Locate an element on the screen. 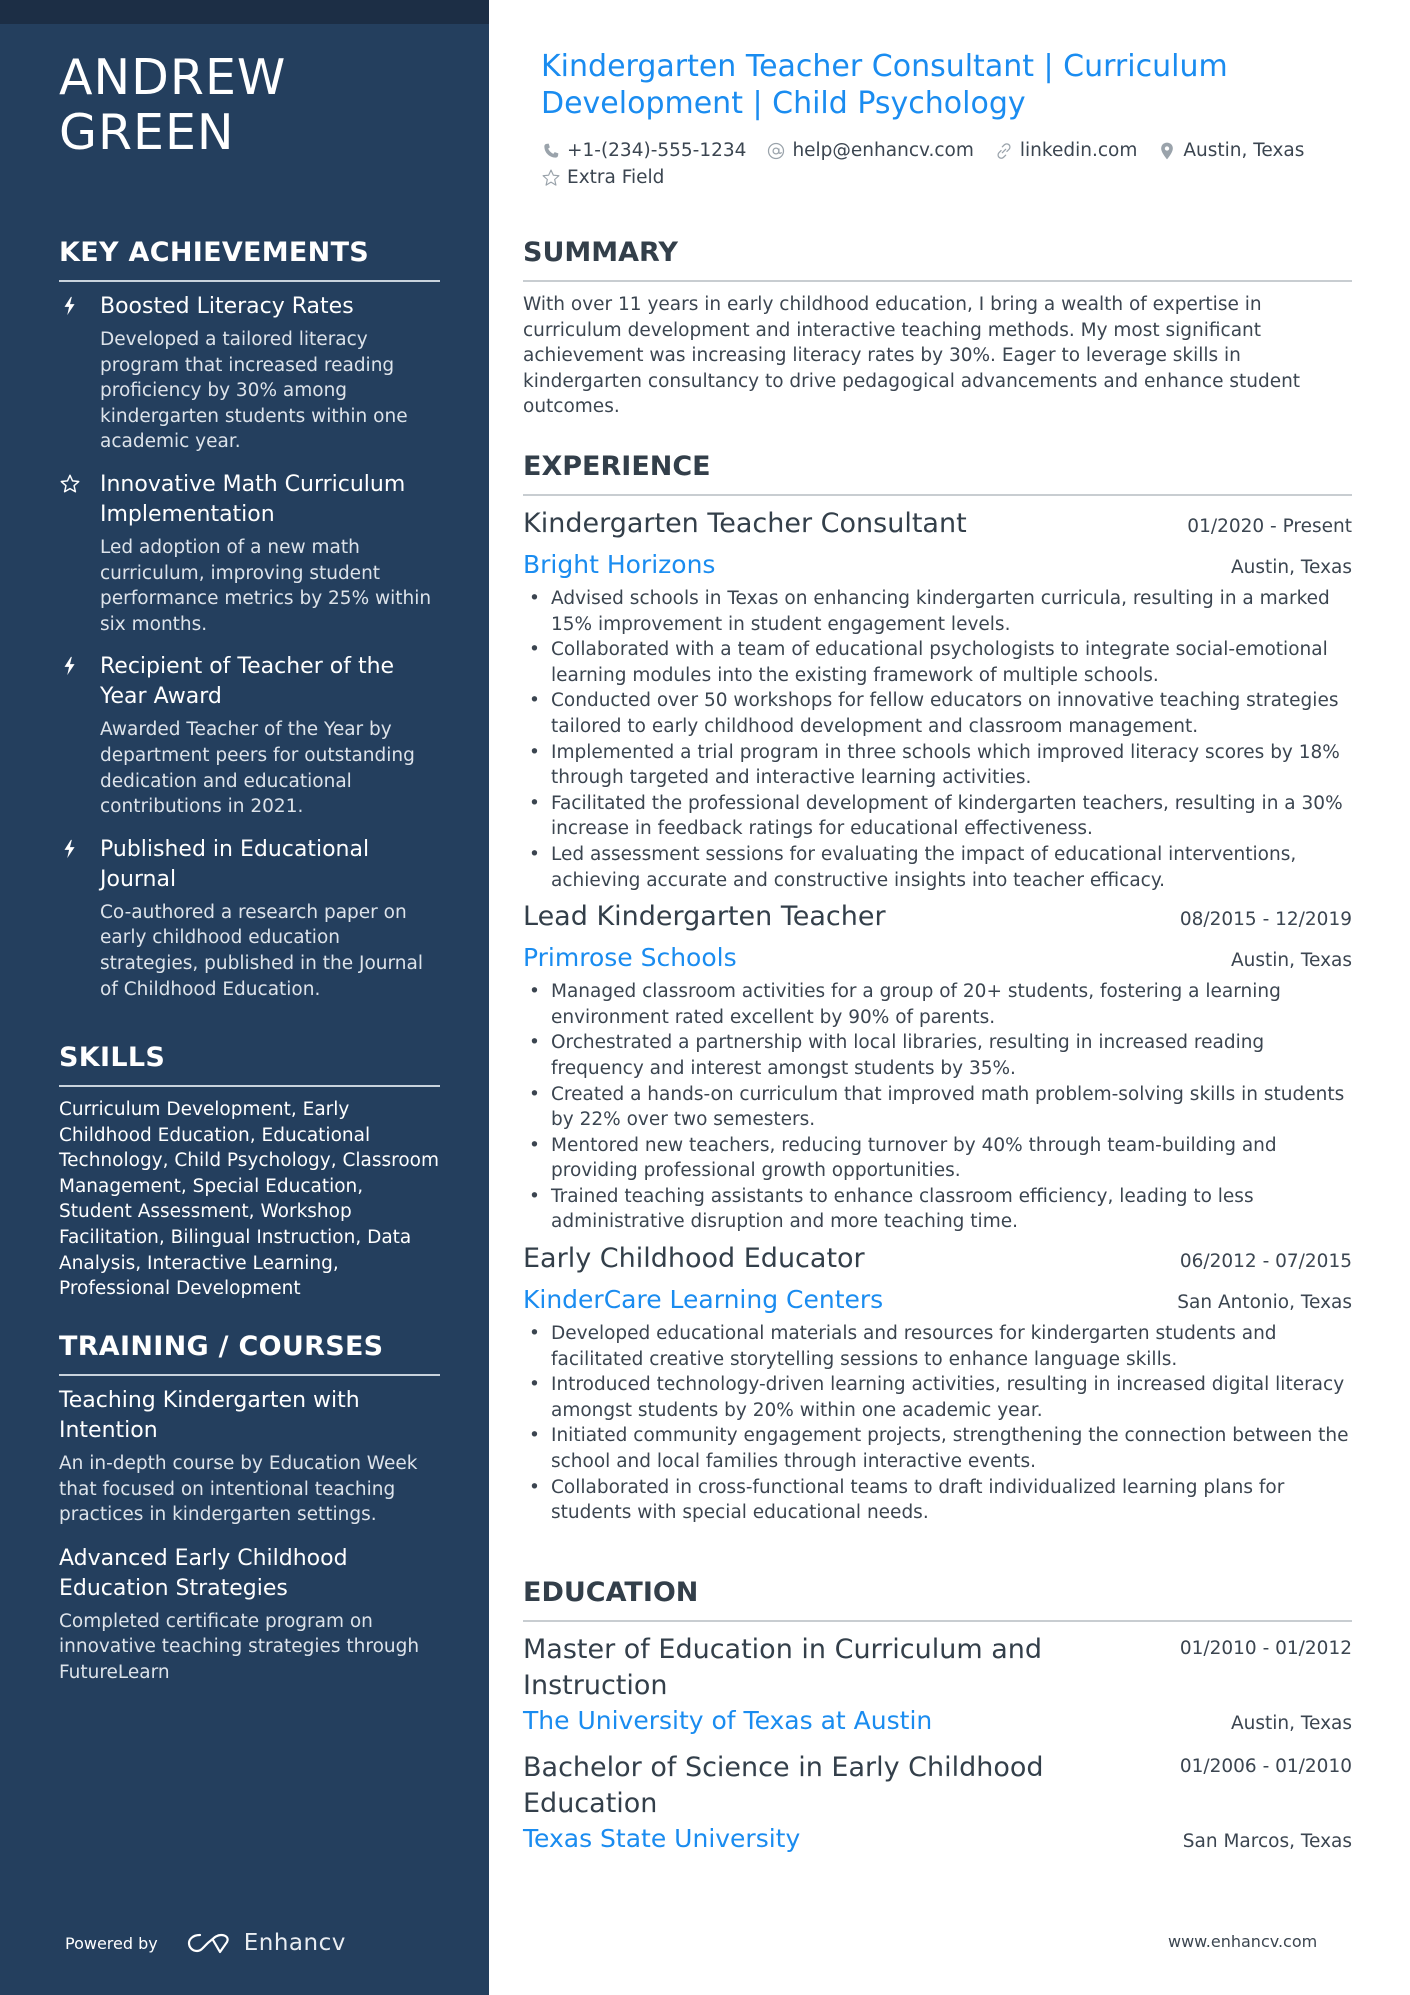 The width and height of the screenshot is (1410, 1995). school-name: Texas State University is located at coordinates (662, 1838).